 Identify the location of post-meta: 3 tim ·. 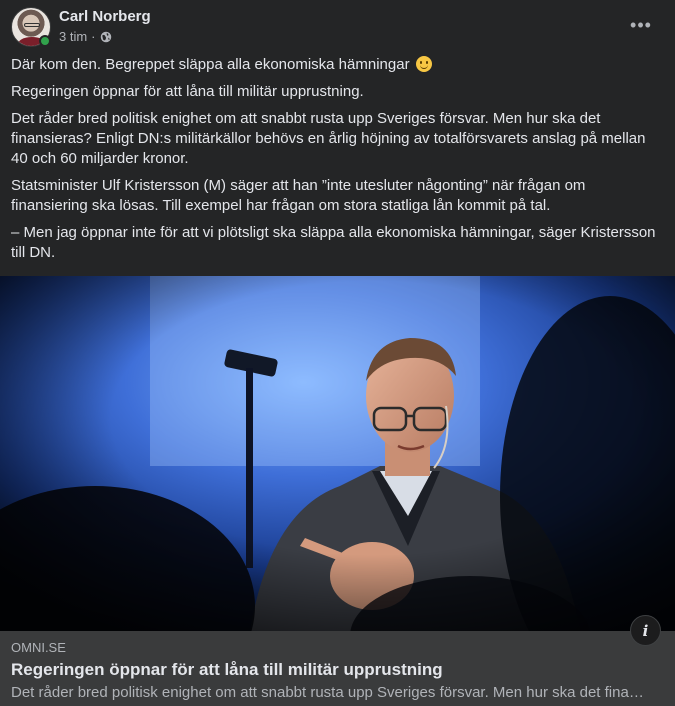
(85, 36).